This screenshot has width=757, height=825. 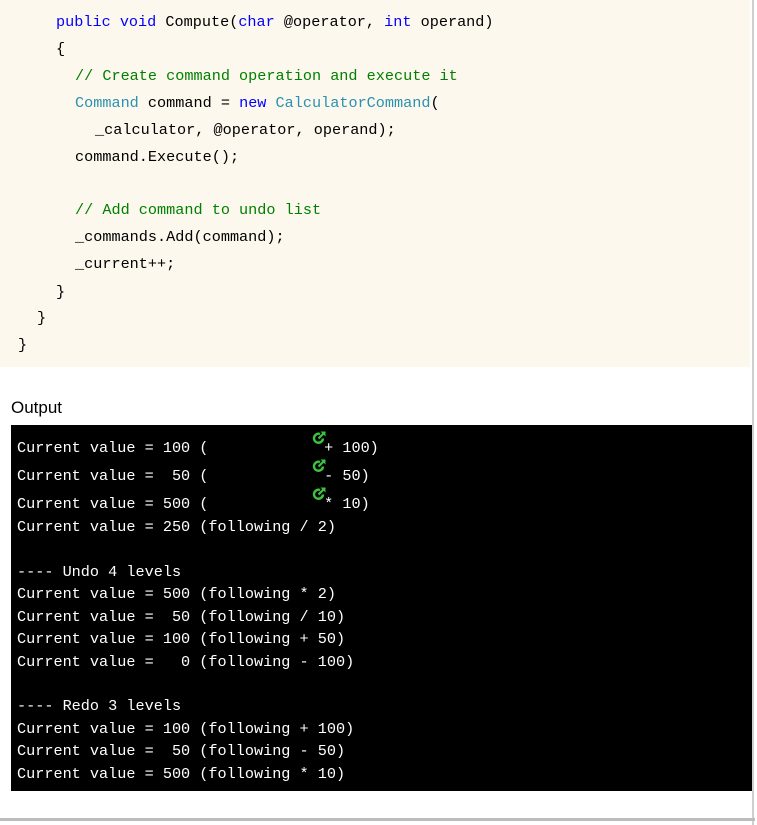 What do you see at coordinates (189, 103) in the screenshot?
I see `decl-middle: command =` at bounding box center [189, 103].